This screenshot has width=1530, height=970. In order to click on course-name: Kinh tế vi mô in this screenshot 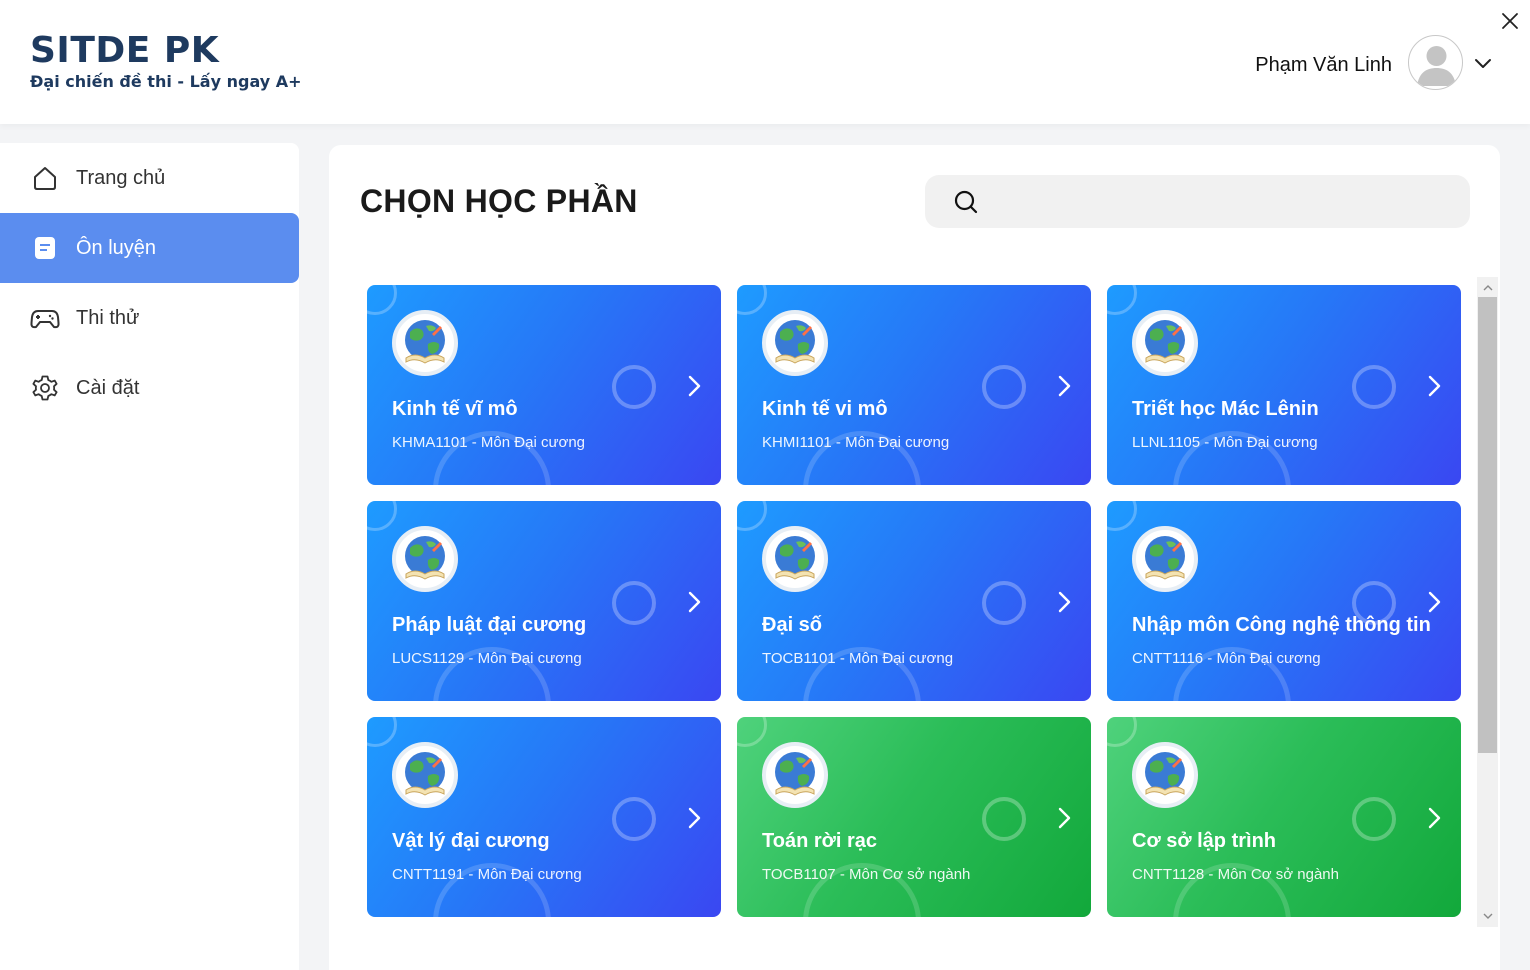, I will do `click(825, 409)`.